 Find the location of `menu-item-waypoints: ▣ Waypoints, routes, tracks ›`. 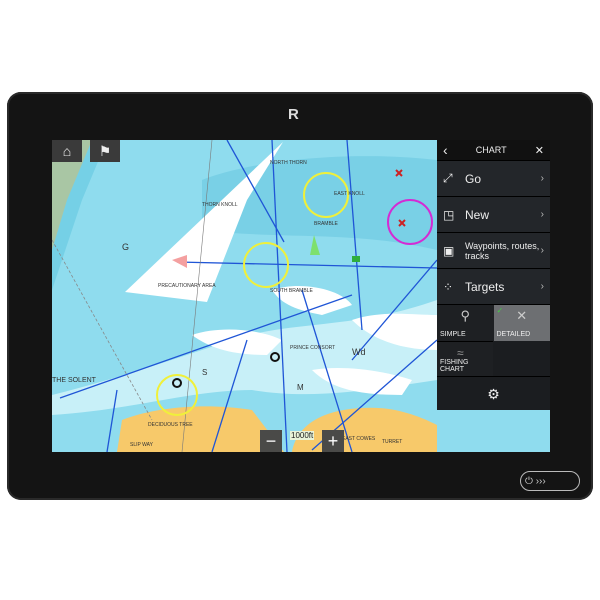

menu-item-waypoints: ▣ Waypoints, routes, tracks › is located at coordinates (493, 250).